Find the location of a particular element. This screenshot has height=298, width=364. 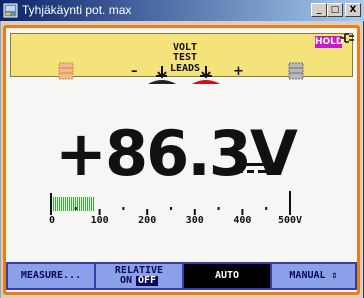

bar-graph-tick-label: 200 is located at coordinates (147, 220).